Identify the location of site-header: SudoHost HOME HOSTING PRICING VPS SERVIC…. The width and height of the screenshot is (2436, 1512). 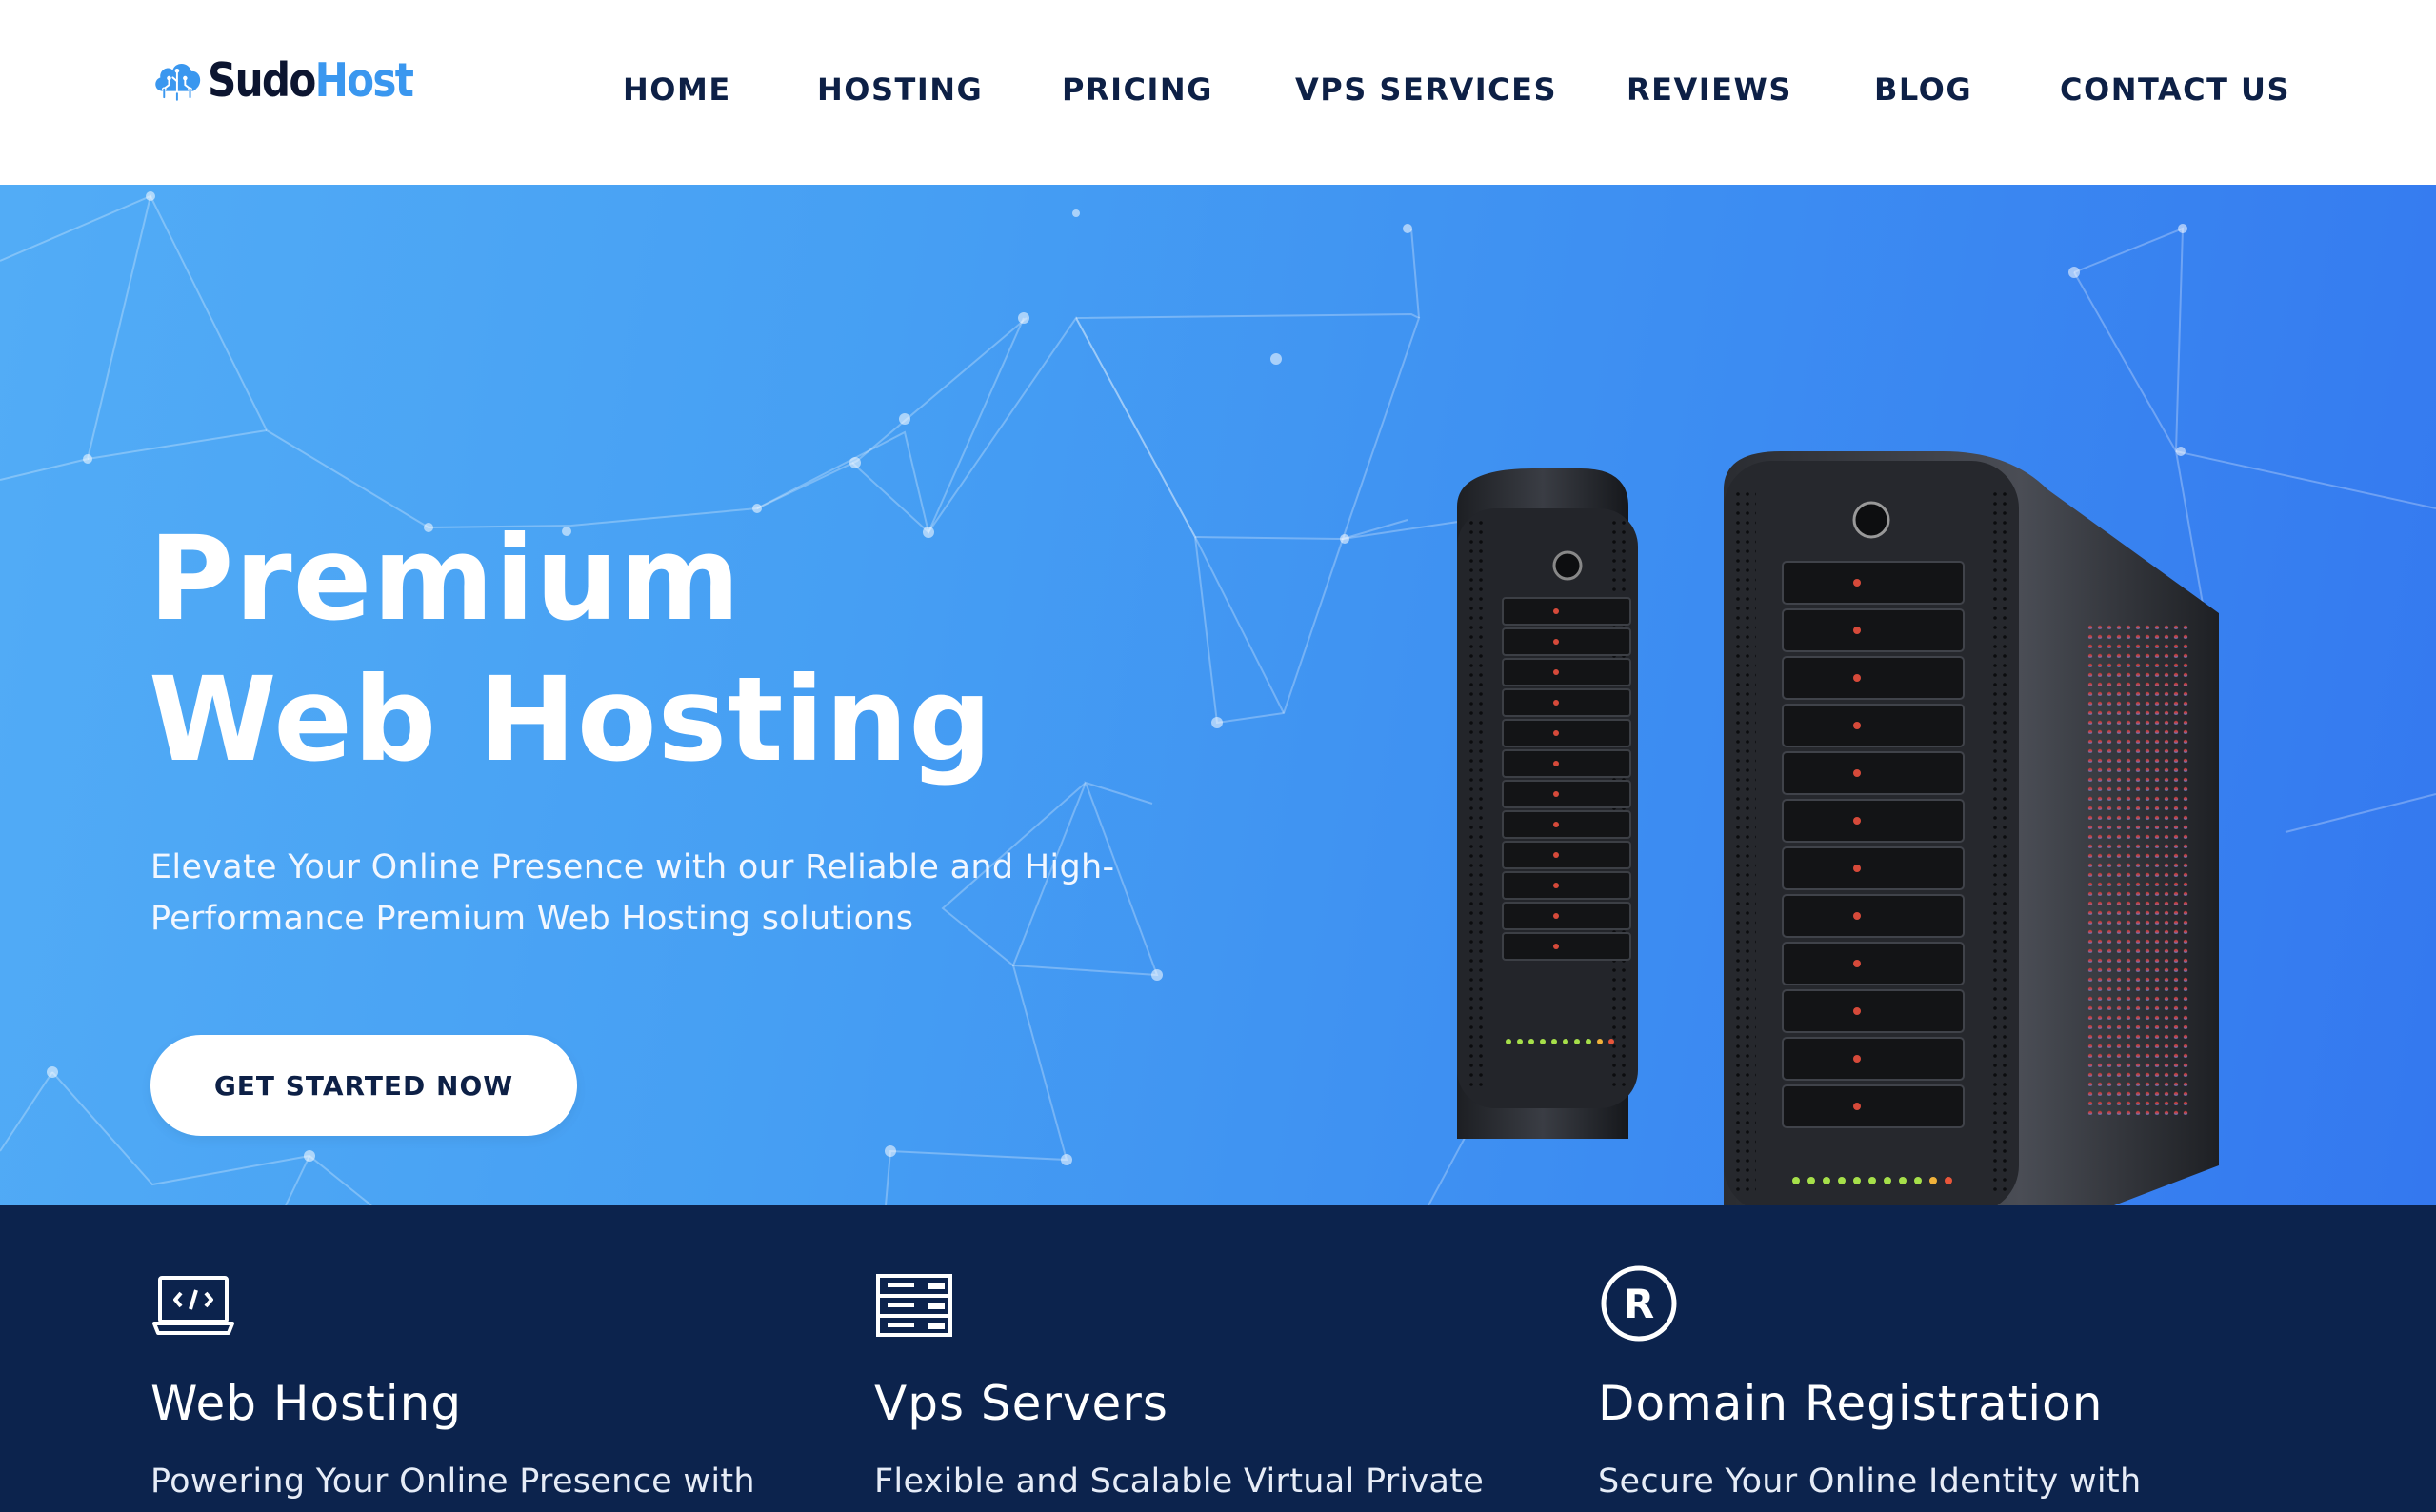
(1218, 92).